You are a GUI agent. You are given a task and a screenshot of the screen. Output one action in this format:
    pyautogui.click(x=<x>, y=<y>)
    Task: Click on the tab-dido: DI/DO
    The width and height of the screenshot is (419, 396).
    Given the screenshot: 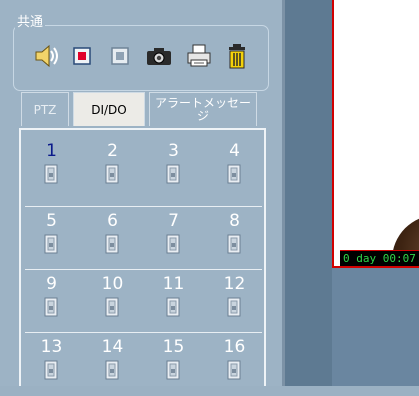 What is the action you would take?
    pyautogui.click(x=109, y=109)
    